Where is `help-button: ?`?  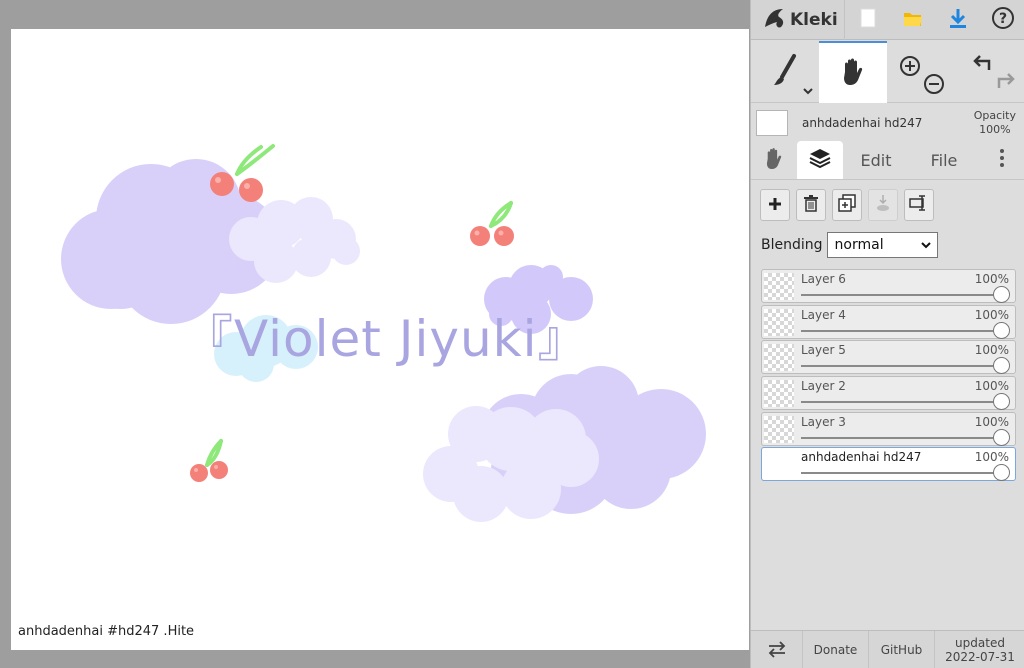
help-button: ? is located at coordinates (1002, 20).